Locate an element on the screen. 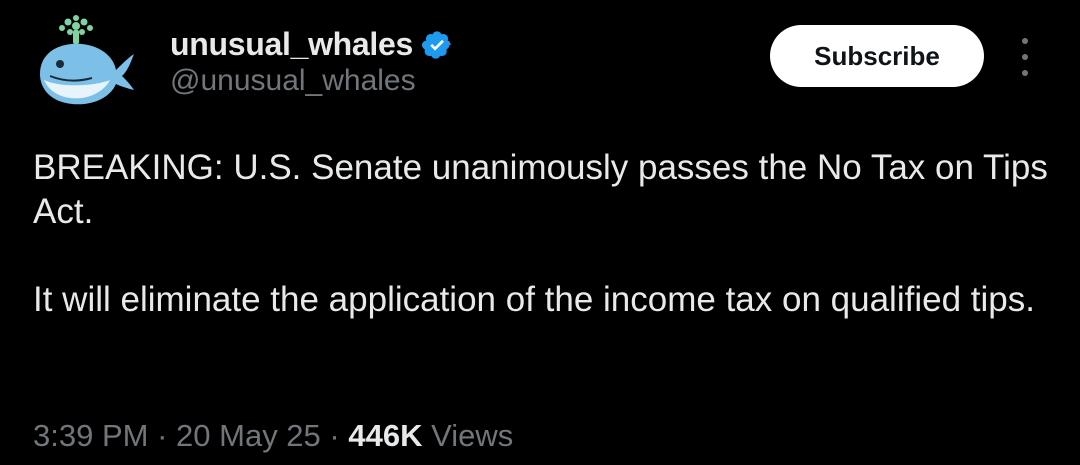 The image size is (1080, 465). author-name-row: unusual_whales is located at coordinates (311, 44).